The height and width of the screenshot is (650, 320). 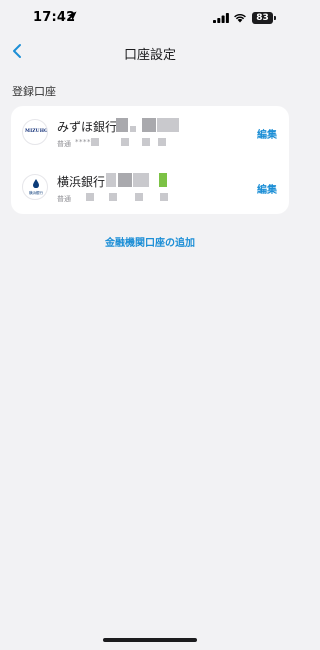 I want to click on status-bar: 17:42 83, so click(x=150, y=18).